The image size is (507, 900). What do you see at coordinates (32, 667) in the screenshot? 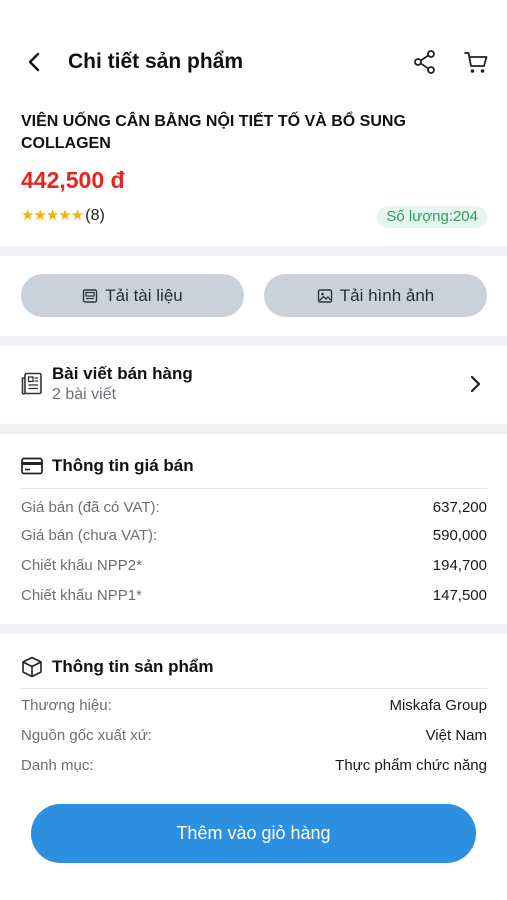
I see `box-icon` at bounding box center [32, 667].